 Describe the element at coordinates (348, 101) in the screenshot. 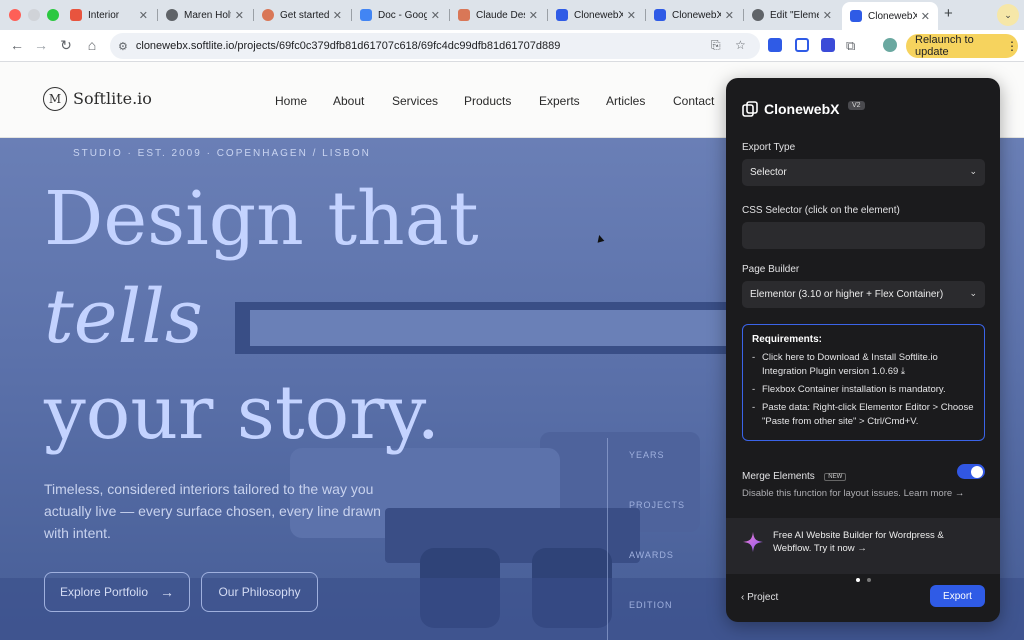

I see `nav-about: About` at that location.